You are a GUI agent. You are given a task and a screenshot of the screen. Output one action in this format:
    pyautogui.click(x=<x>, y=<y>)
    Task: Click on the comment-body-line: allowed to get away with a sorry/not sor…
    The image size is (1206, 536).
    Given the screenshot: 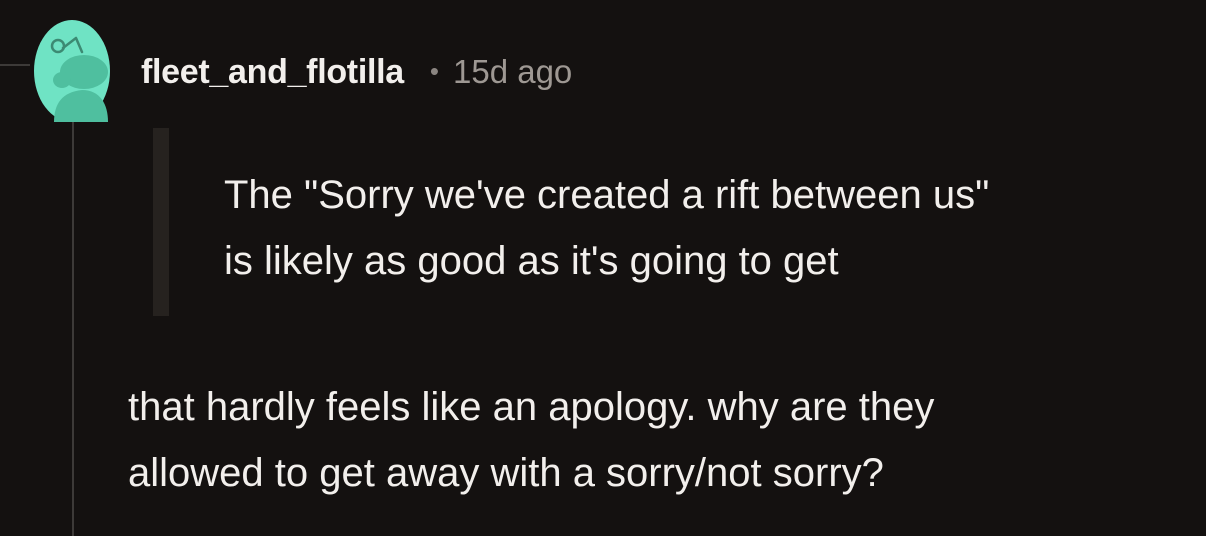 What is the action you would take?
    pyautogui.click(x=506, y=473)
    